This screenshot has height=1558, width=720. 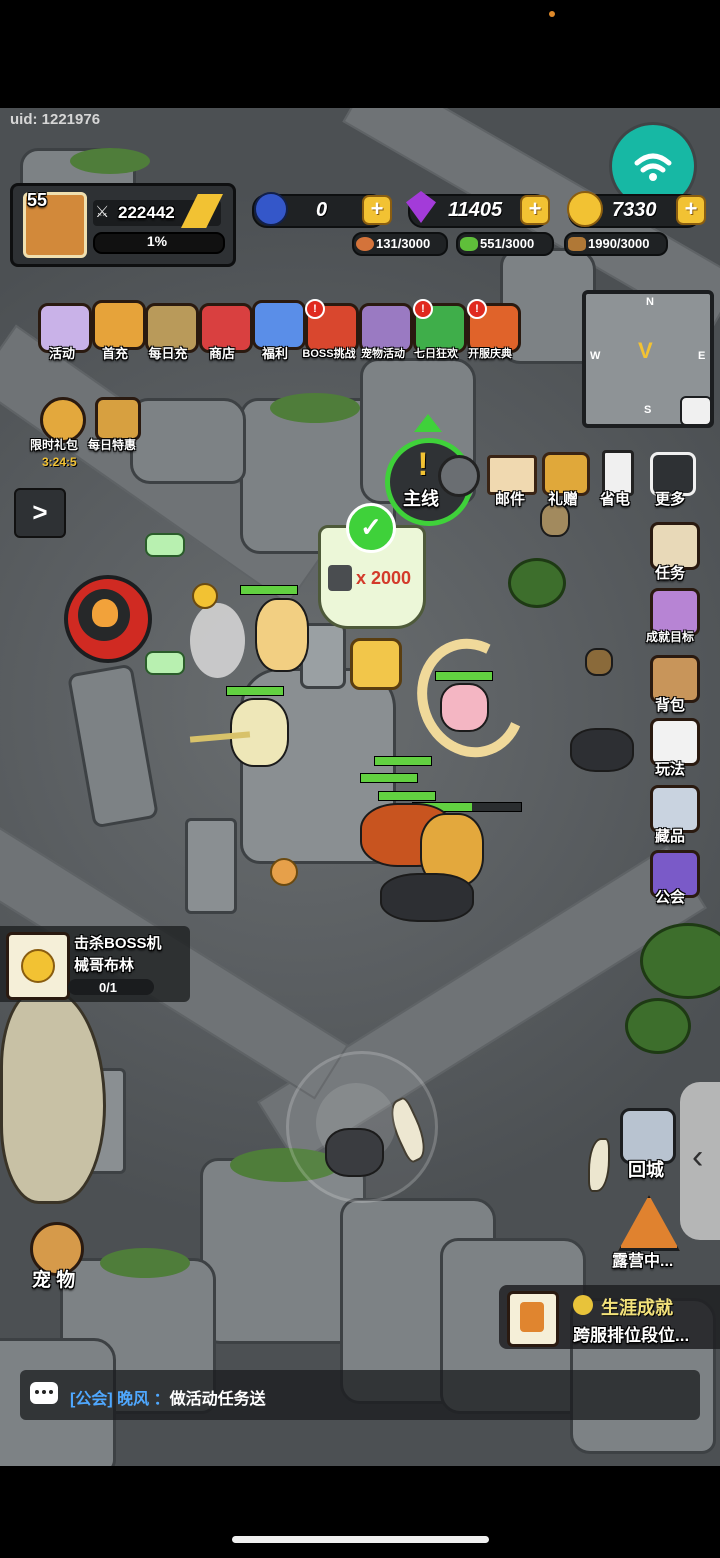 What do you see at coordinates (702, 356) in the screenshot?
I see `minimap-east: E` at bounding box center [702, 356].